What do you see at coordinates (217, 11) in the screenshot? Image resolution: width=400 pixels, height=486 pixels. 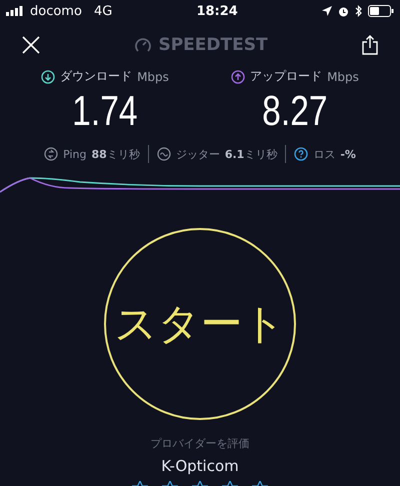 I see `clock-time: 18:24` at bounding box center [217, 11].